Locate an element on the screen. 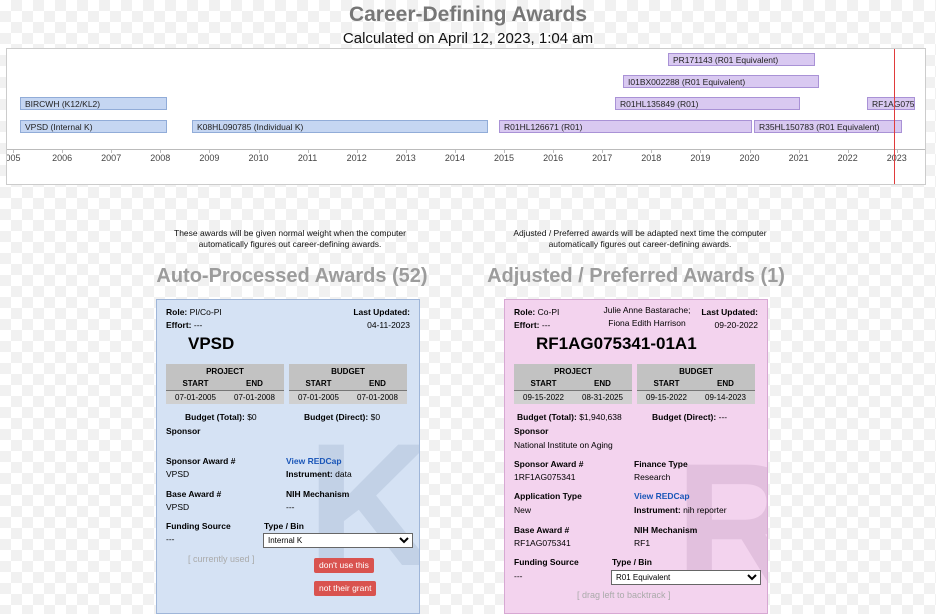  last-updated-value: 09-20-2022 is located at coordinates (736, 325).